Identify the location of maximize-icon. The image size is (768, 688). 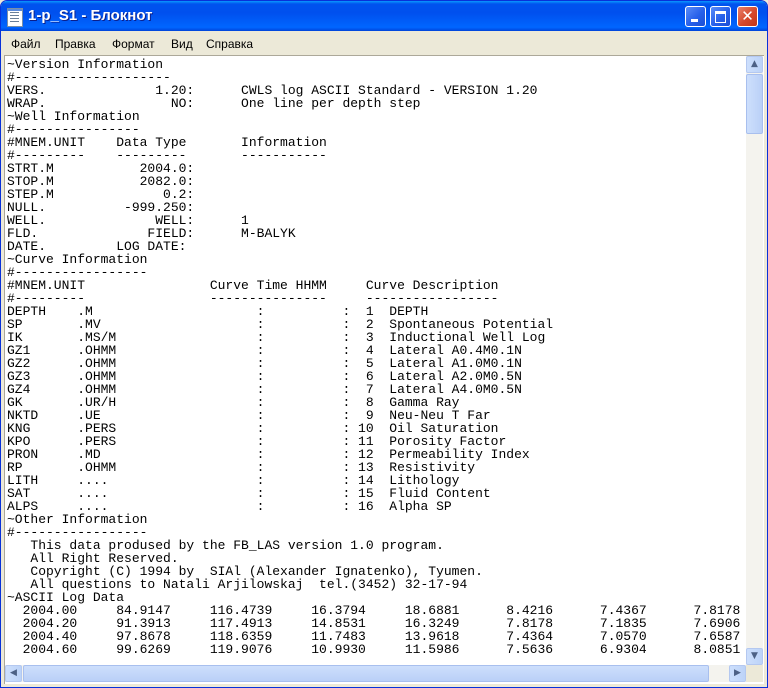
(720, 17).